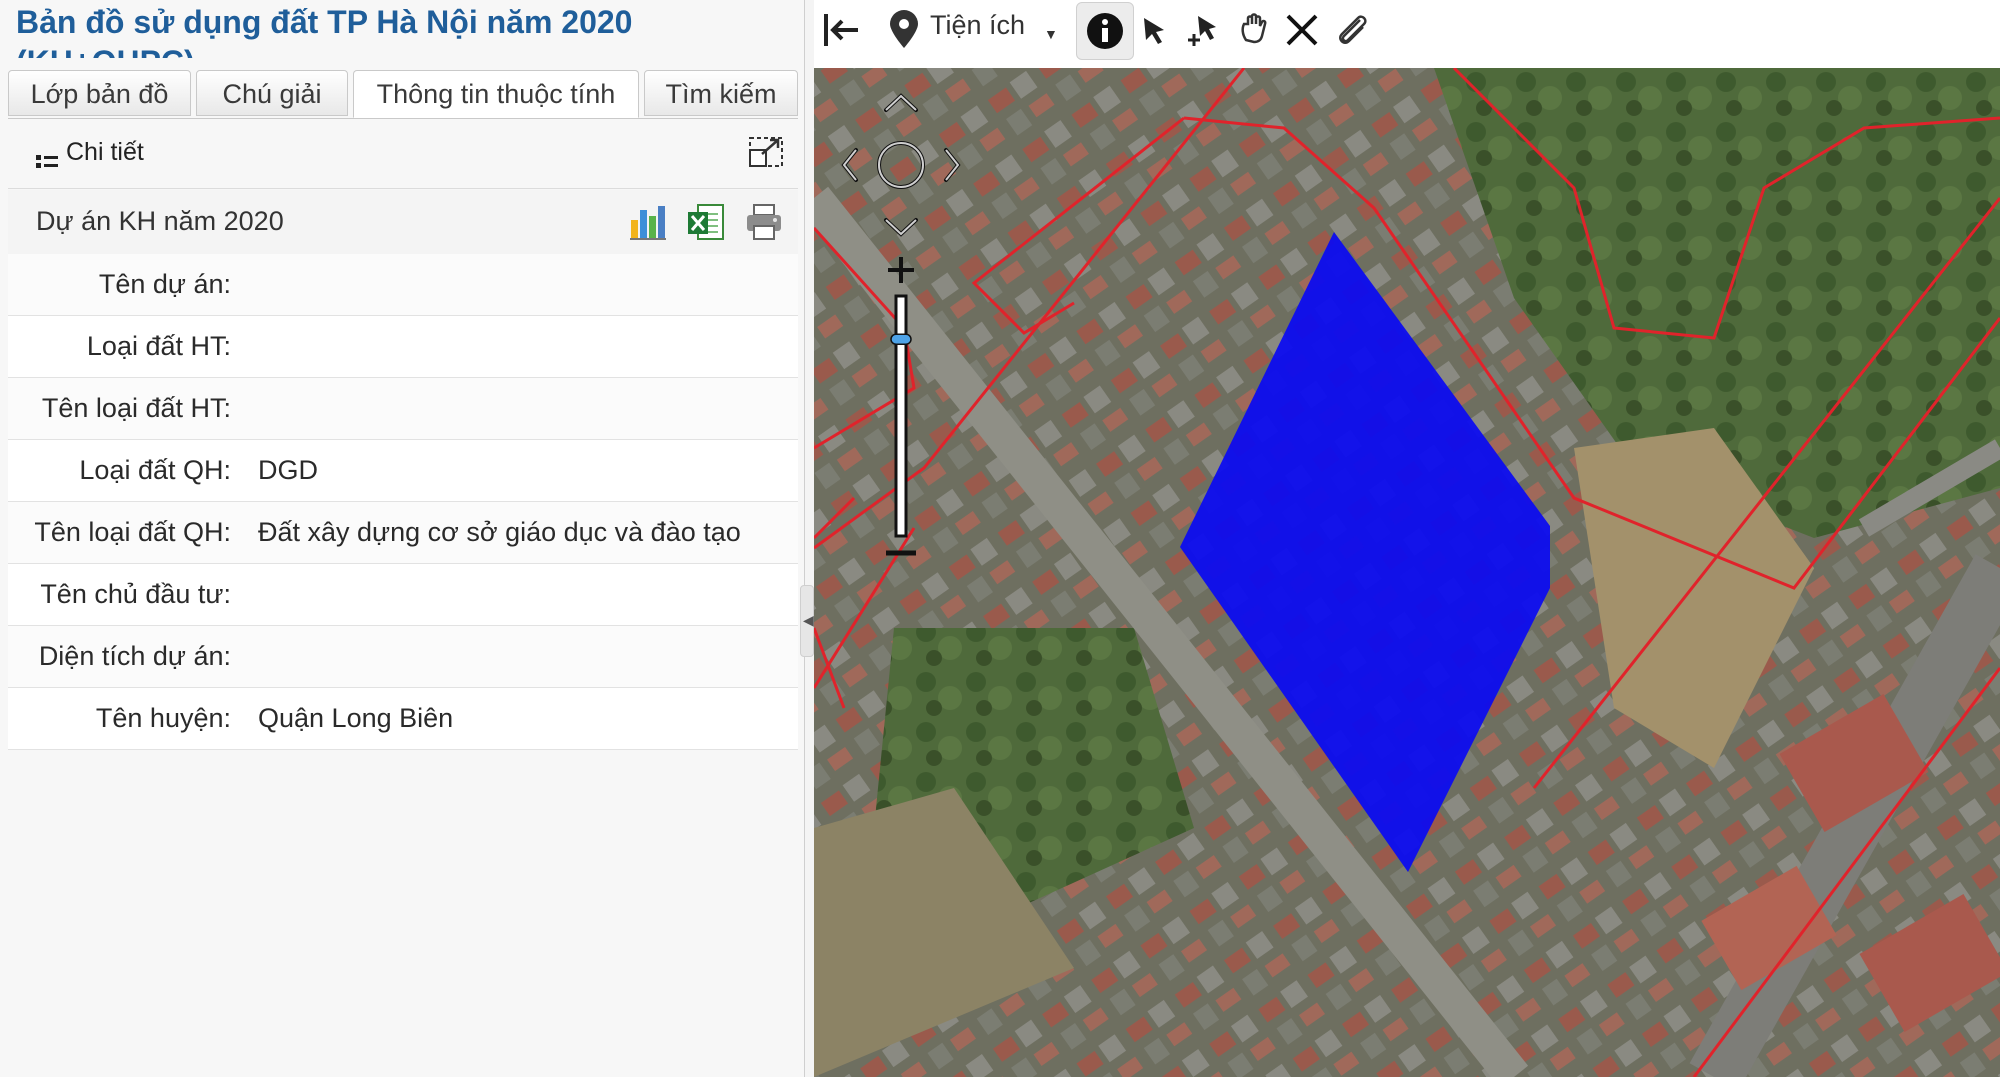  I want to click on attribute-value: Đất xây dựng cơ sở giáo dục và đào tạo, so click(499, 532).